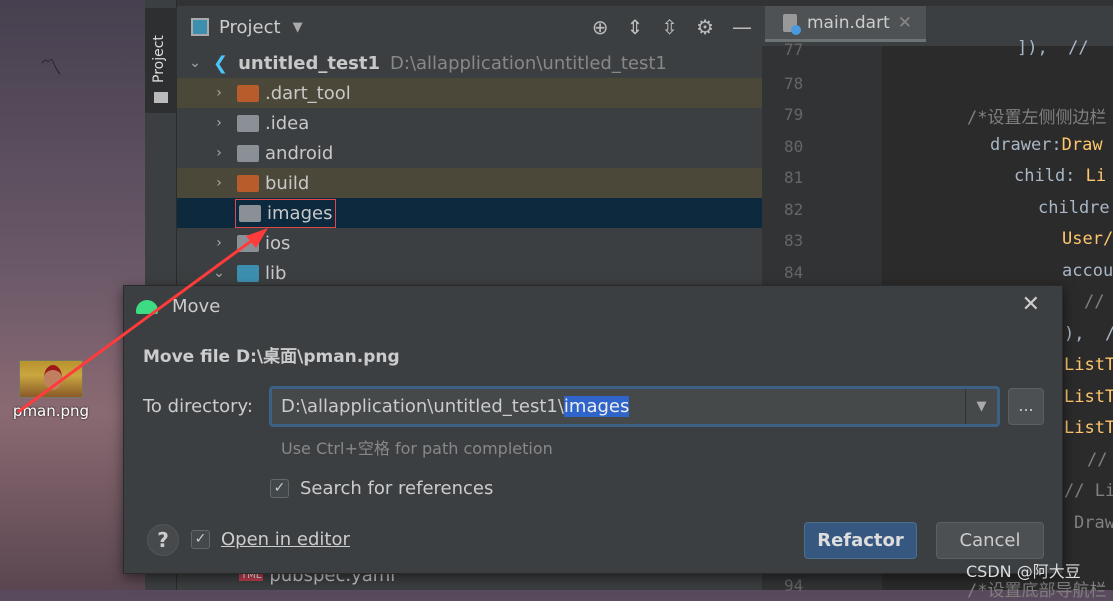 This screenshot has height=601, width=1113. I want to click on code-line: User/, so click(1087, 239).